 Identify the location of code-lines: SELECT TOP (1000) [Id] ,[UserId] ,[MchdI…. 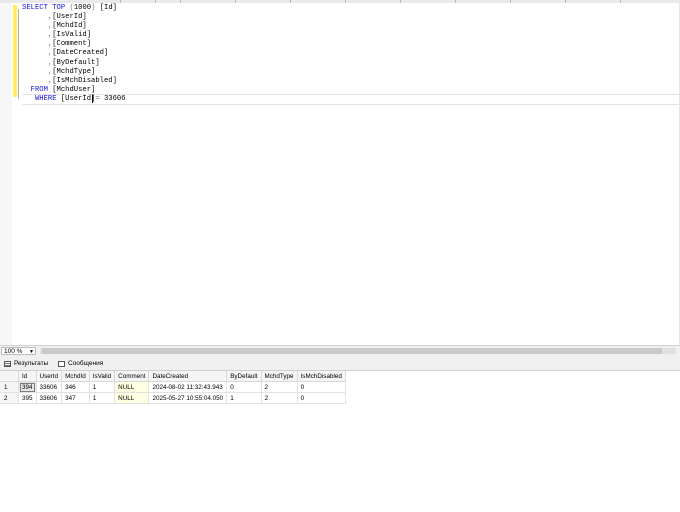
(74, 54).